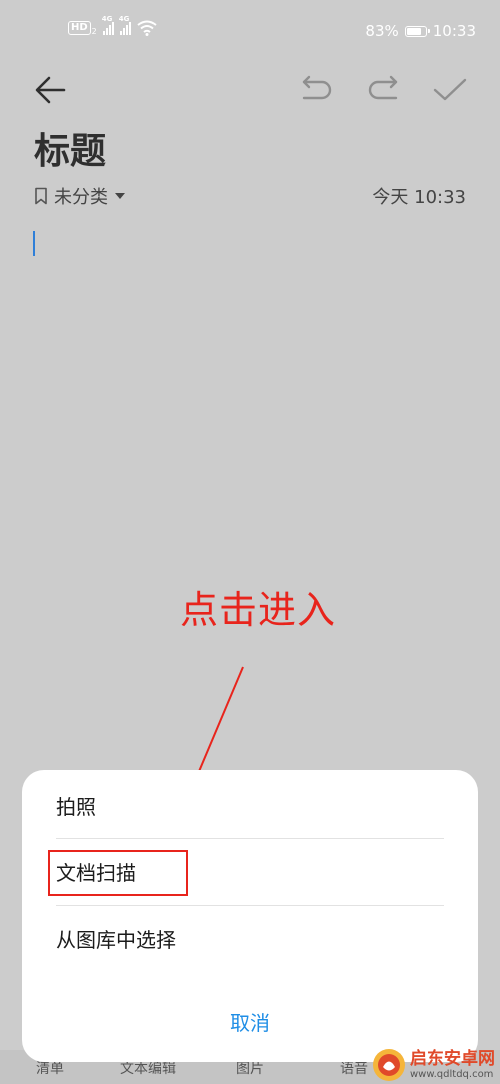  What do you see at coordinates (118, 873) in the screenshot?
I see `annotation-highlight-box` at bounding box center [118, 873].